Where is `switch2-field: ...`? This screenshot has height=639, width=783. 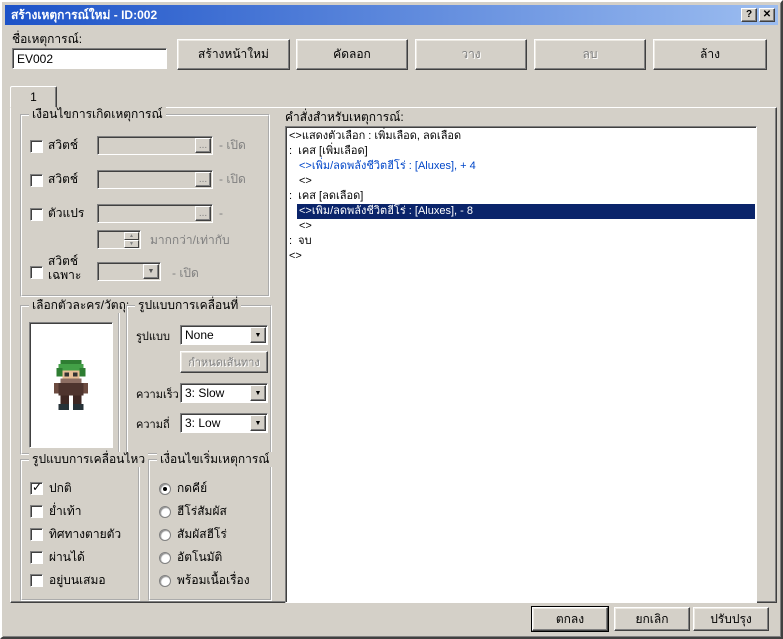
switch2-field: ... is located at coordinates (155, 179).